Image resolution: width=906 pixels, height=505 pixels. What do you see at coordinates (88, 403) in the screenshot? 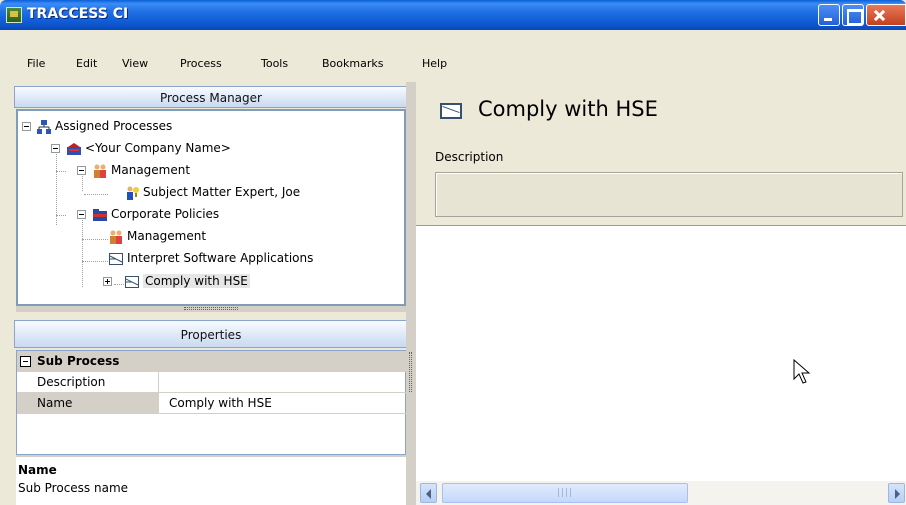
I see `property-key: Name` at bounding box center [88, 403].